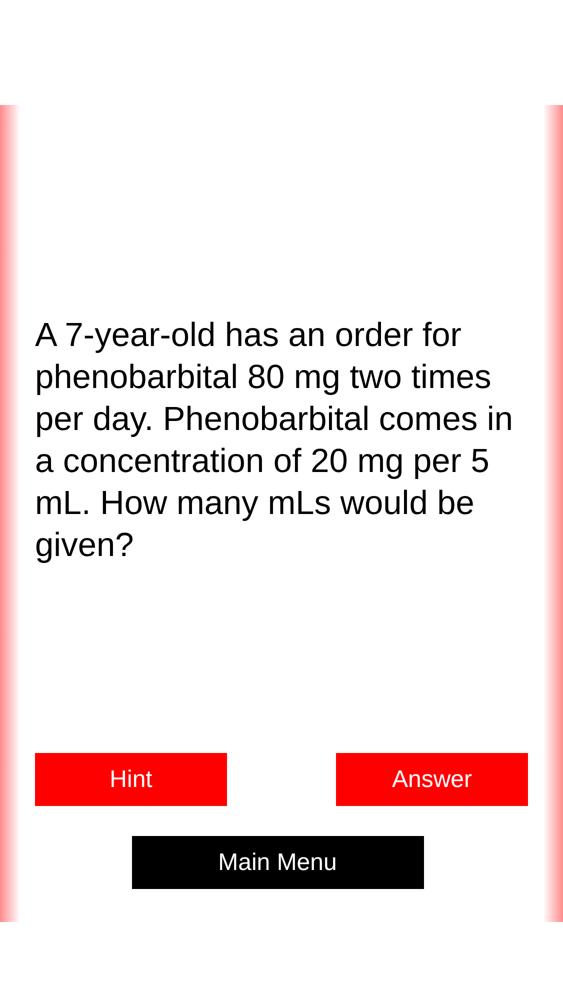 The height and width of the screenshot is (1000, 563). Describe the element at coordinates (278, 862) in the screenshot. I see `main-menu-button: Main Menu` at that location.